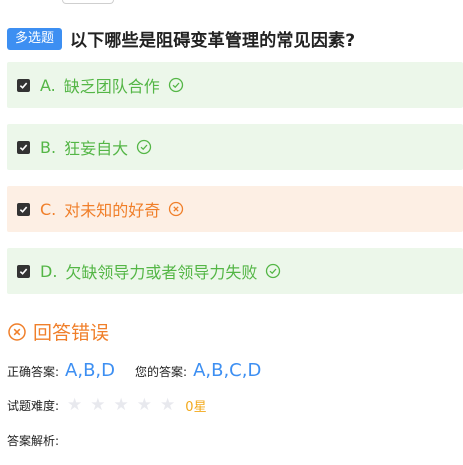 The image size is (463, 465). I want to click on option-d: D. 欠缺领导力或者领导力失败, so click(235, 271).